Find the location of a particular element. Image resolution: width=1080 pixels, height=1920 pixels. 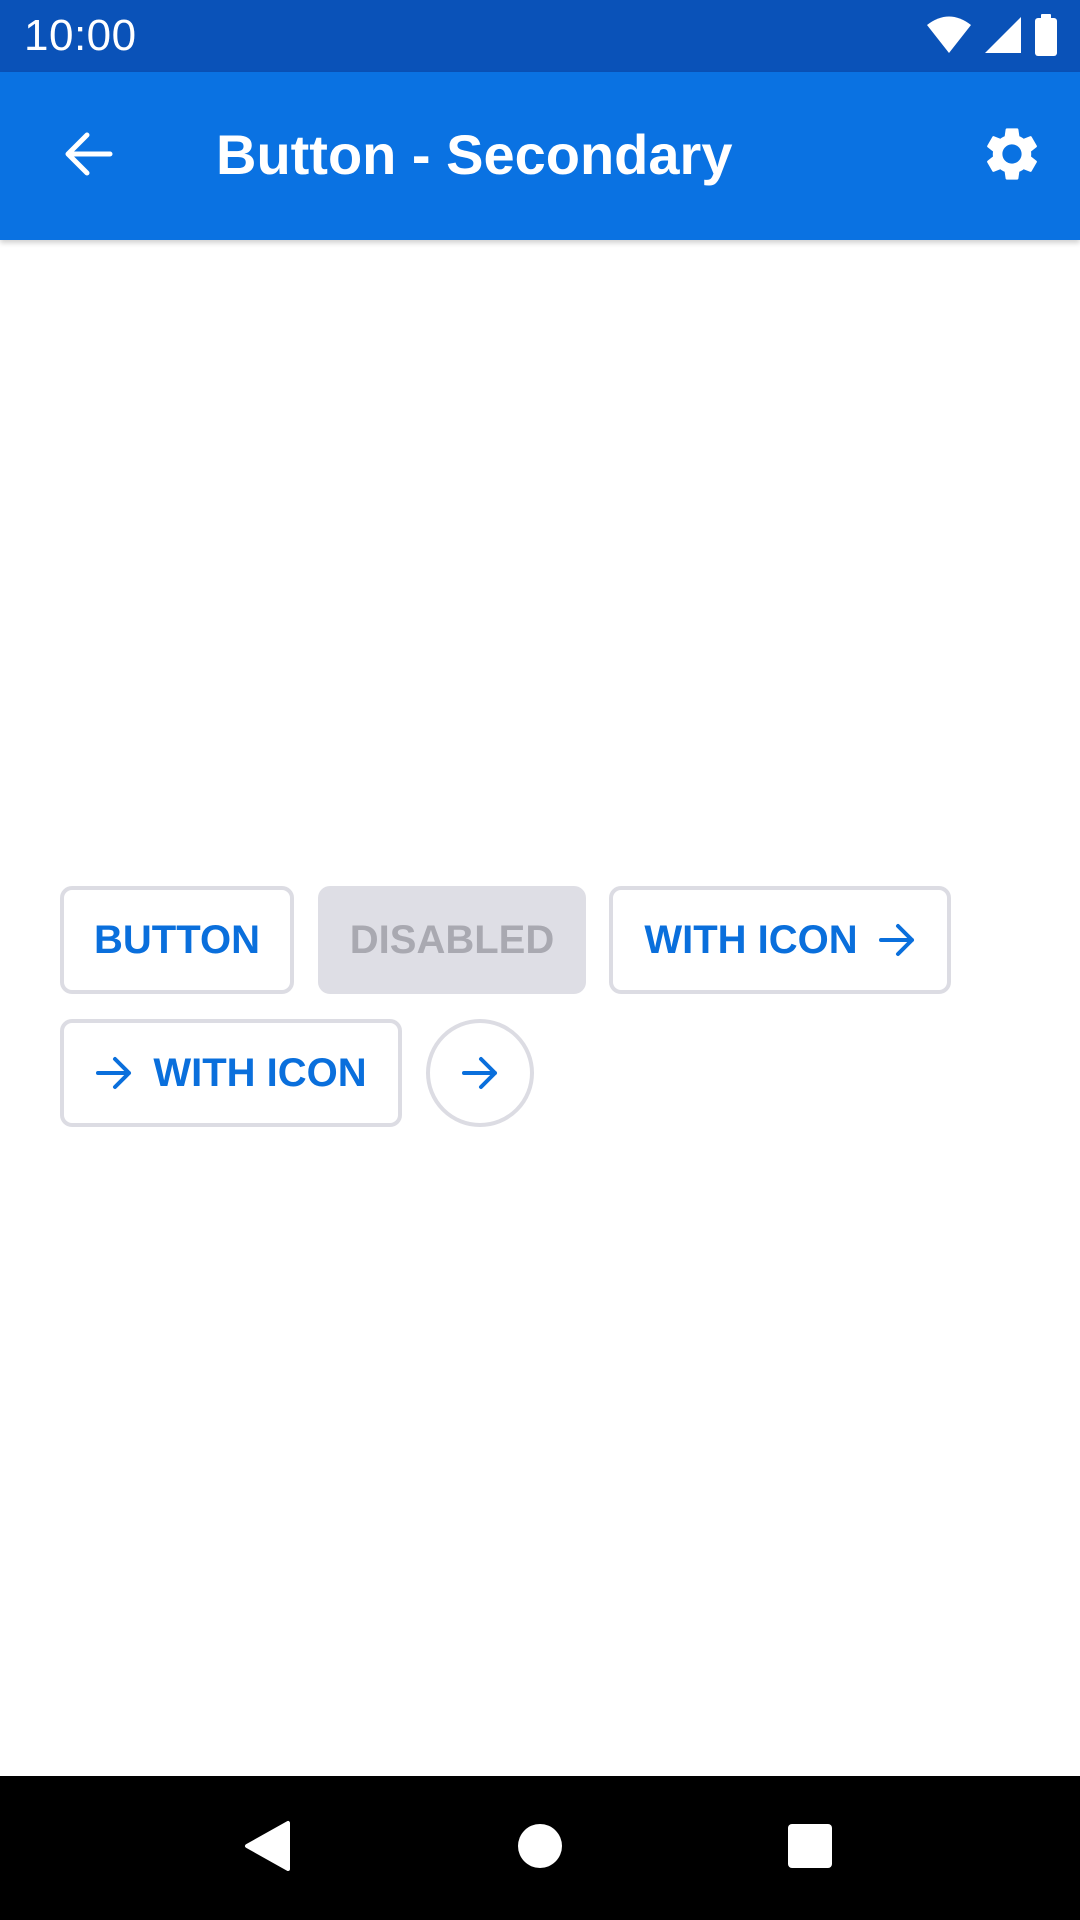

recents-square-icon is located at coordinates (810, 1848).